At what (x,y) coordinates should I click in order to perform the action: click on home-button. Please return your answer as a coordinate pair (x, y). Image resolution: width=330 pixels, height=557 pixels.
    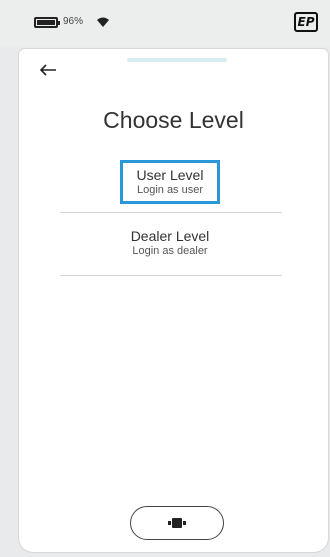
    Looking at the image, I should click on (177, 523).